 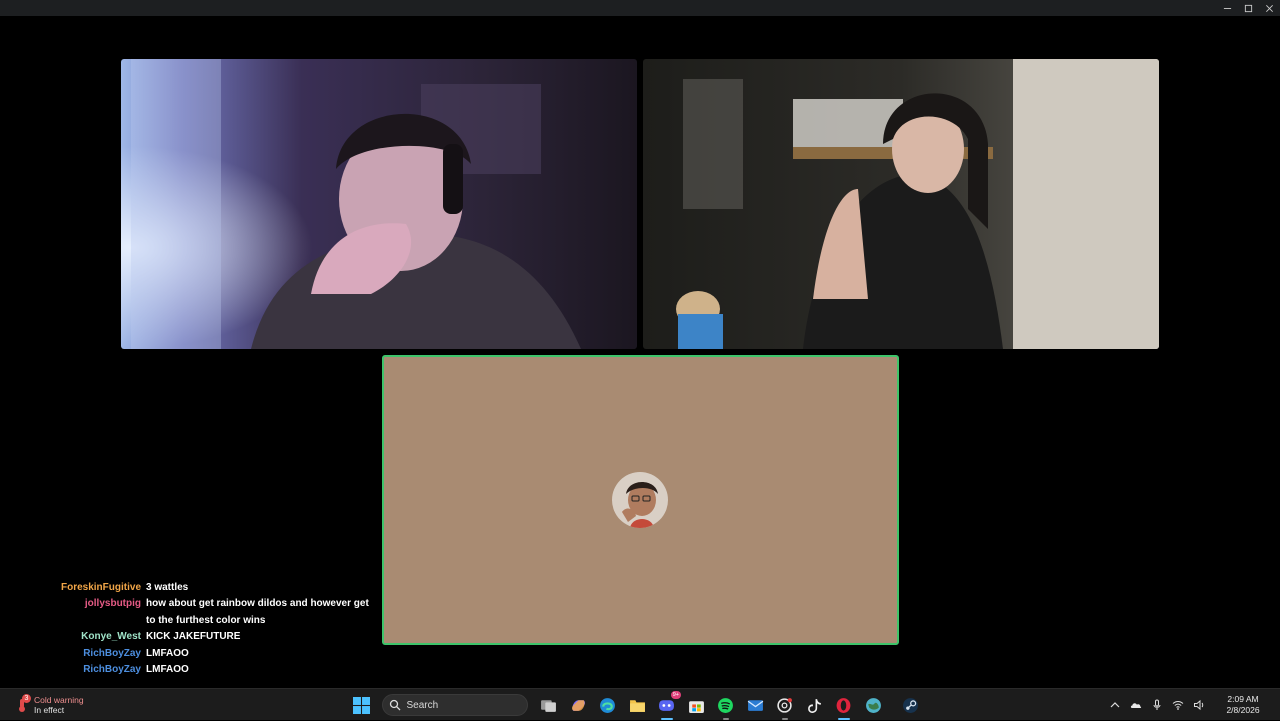 I want to click on chat-text: 3 wattles, so click(x=167, y=587).